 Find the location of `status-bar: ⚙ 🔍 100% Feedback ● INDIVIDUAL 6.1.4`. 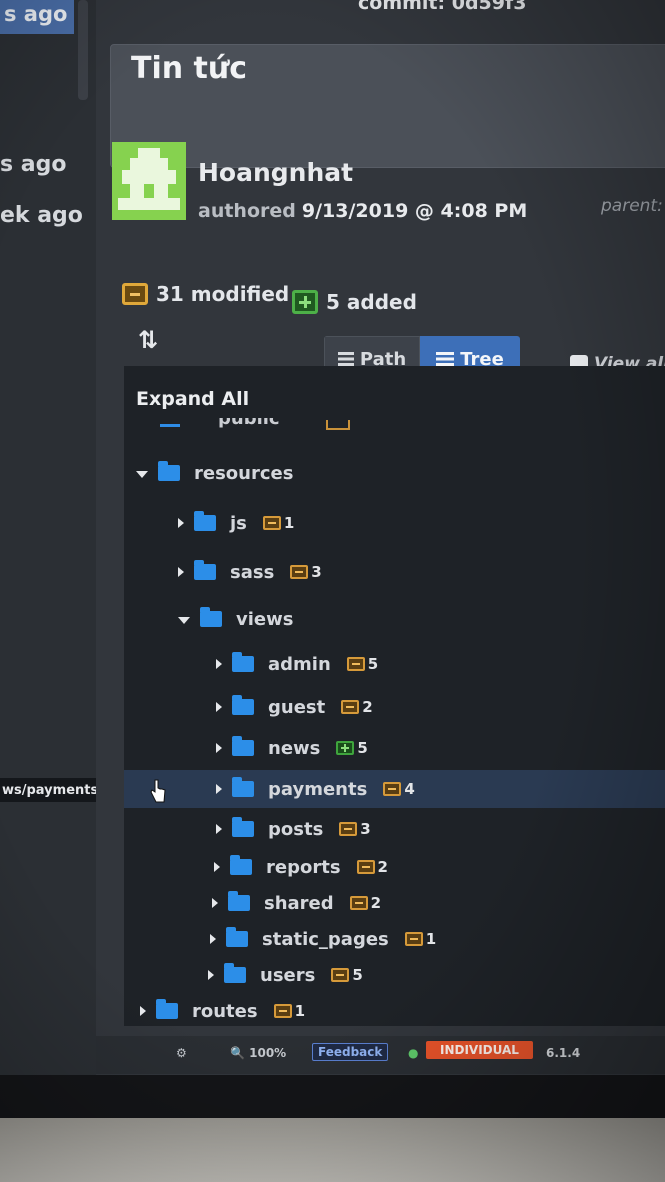

status-bar: ⚙ 🔍 100% Feedback ● INDIVIDUAL 6.1.4 is located at coordinates (380, 1055).